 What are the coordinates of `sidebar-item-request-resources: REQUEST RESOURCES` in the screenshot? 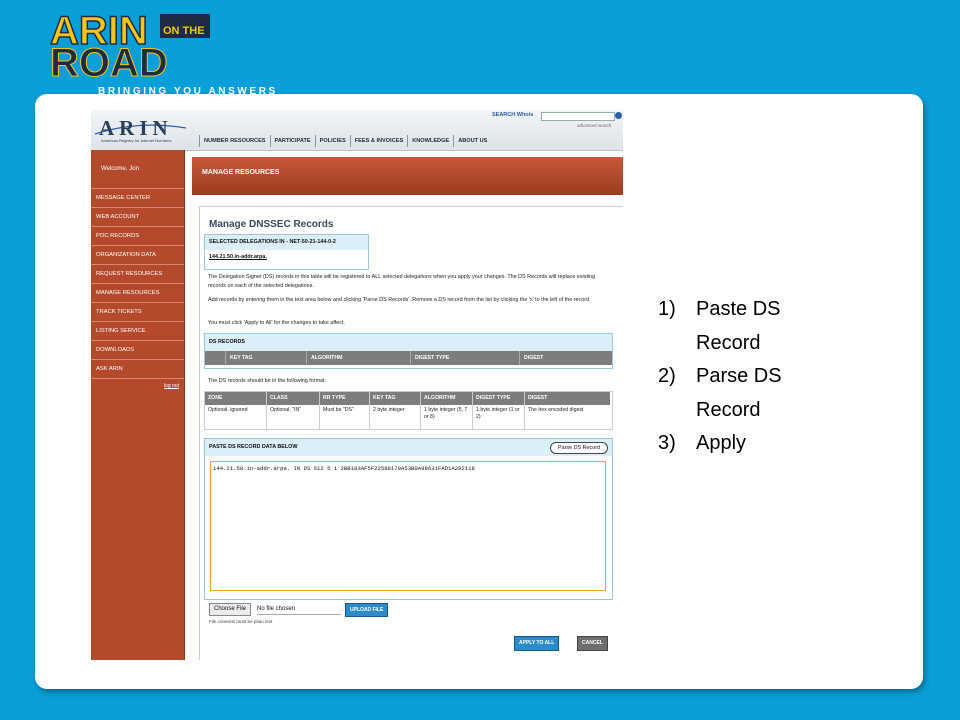 It's located at (137, 274).